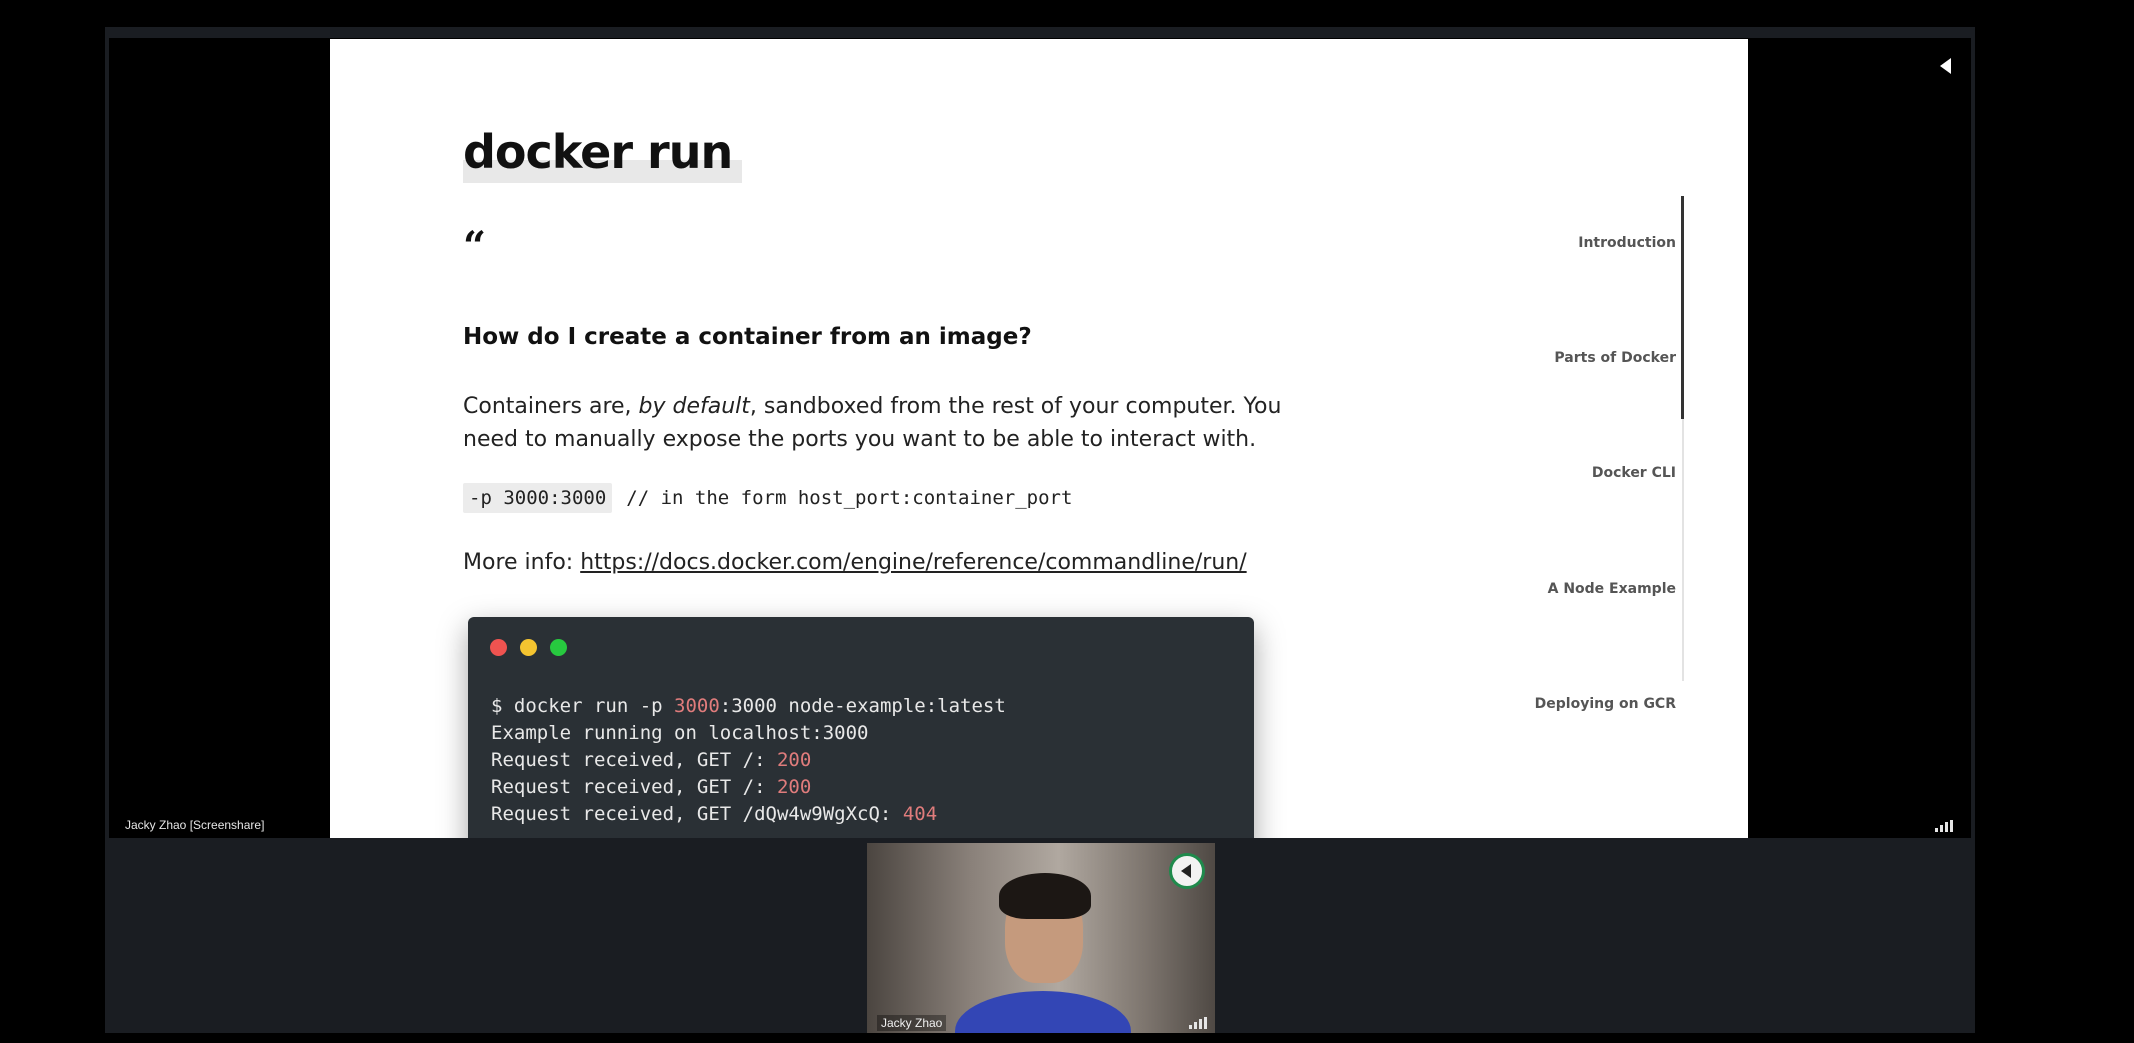  What do you see at coordinates (1615, 358) in the screenshot?
I see `toc-item-parts-of-docker: Parts of Docker` at bounding box center [1615, 358].